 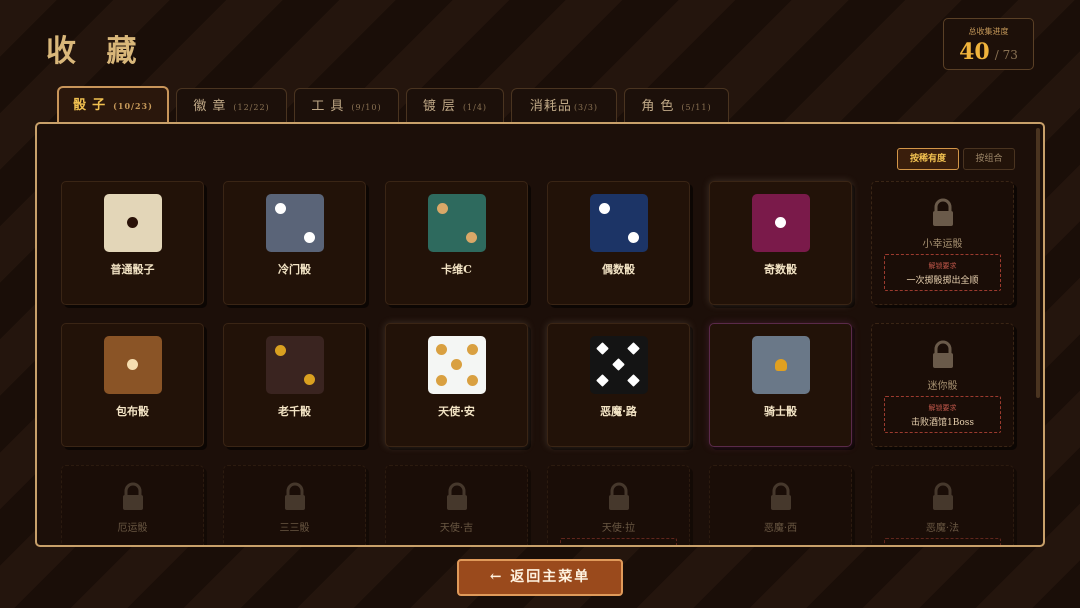 I want to click on card-name: 三三骰, so click(x=294, y=528).